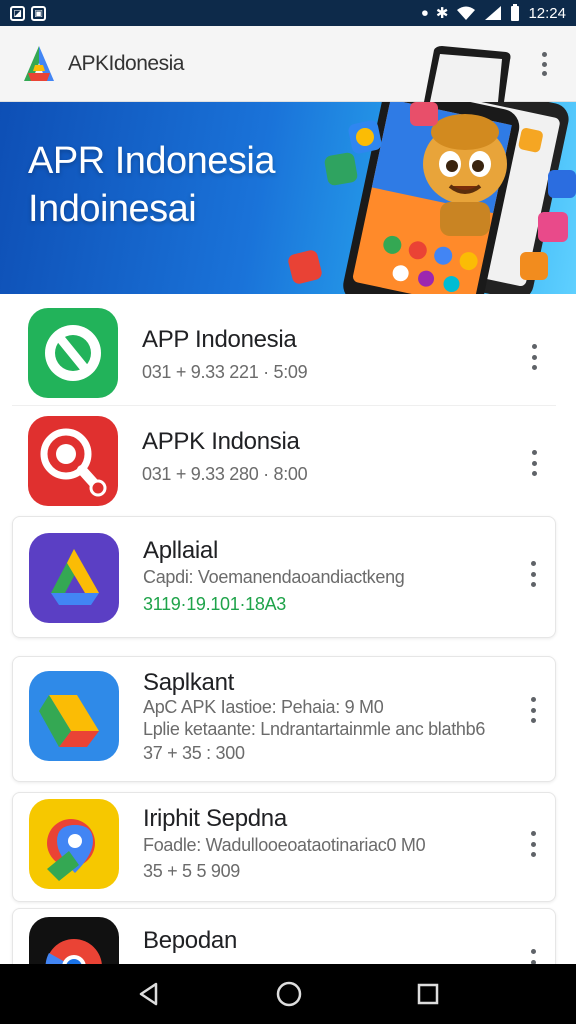 This screenshot has height=1024, width=576. What do you see at coordinates (39, 64) in the screenshot?
I see `app-logo-icon` at bounding box center [39, 64].